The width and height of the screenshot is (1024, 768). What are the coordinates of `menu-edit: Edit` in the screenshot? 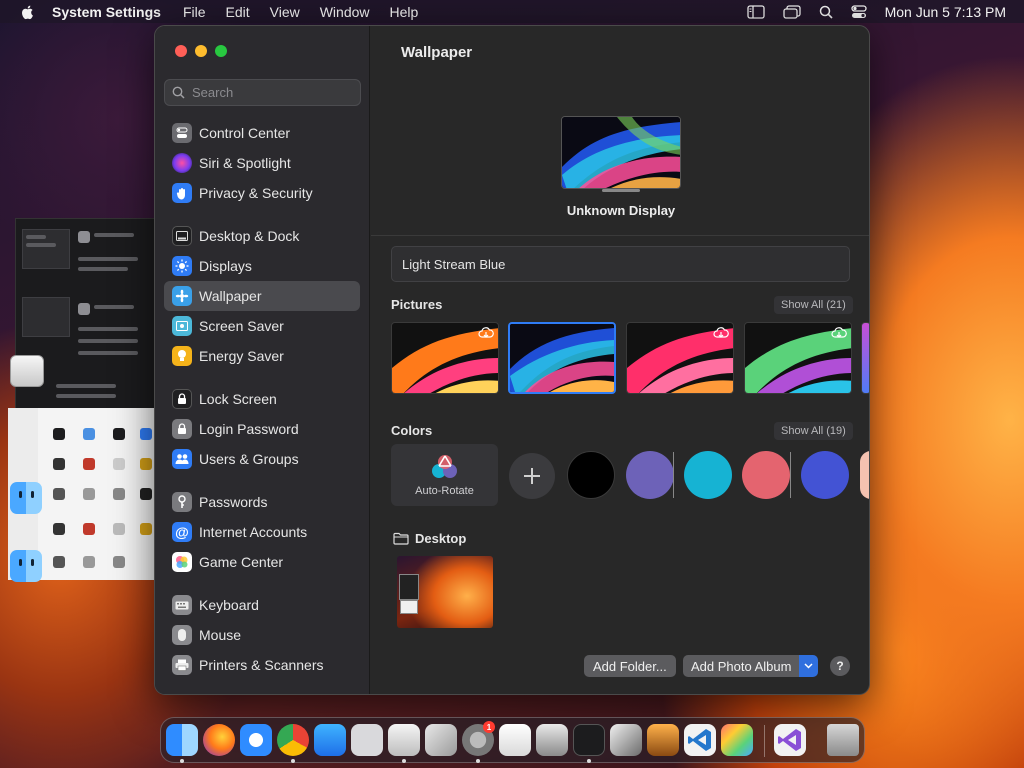 It's located at (238, 12).